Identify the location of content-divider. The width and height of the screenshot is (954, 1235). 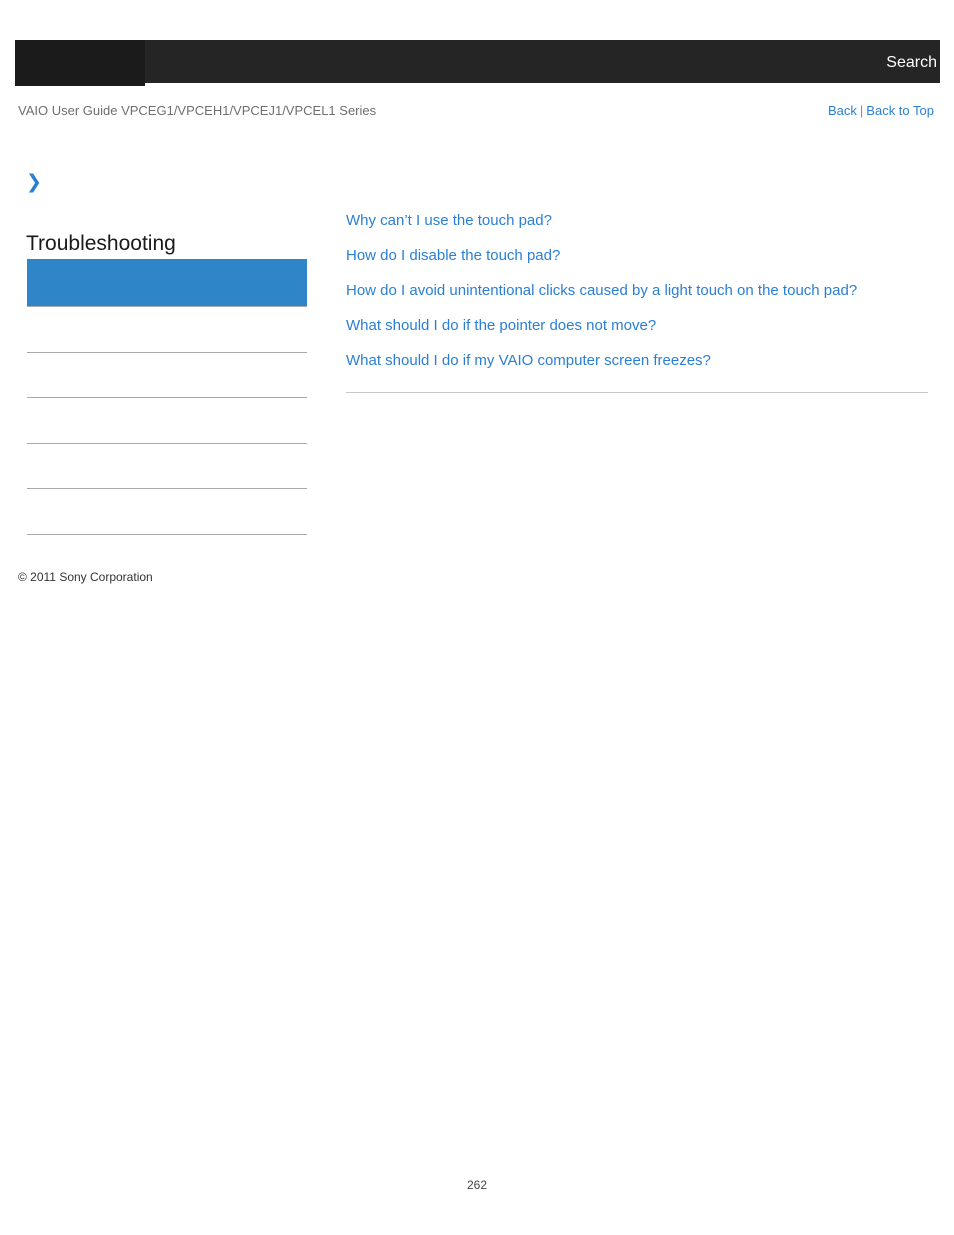
(637, 392).